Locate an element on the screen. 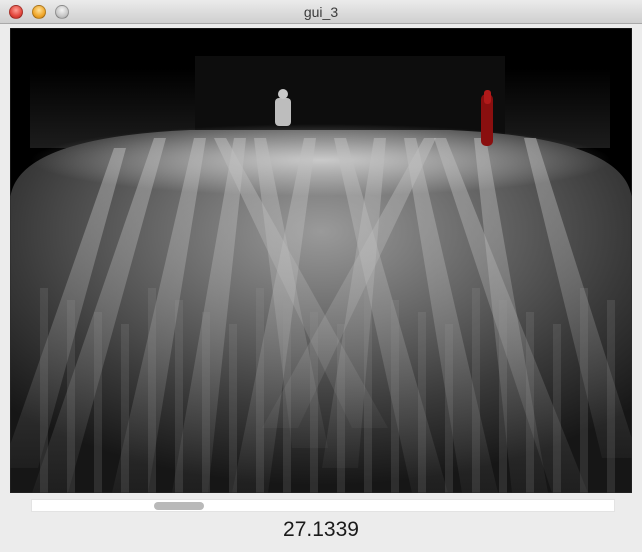 The width and height of the screenshot is (642, 552). red-figure is located at coordinates (487, 118).